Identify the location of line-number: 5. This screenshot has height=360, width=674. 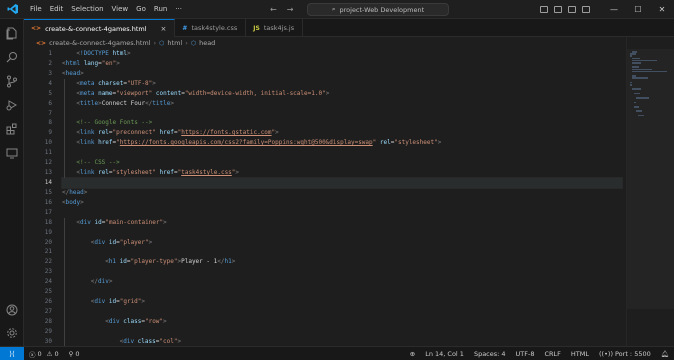
(50, 93).